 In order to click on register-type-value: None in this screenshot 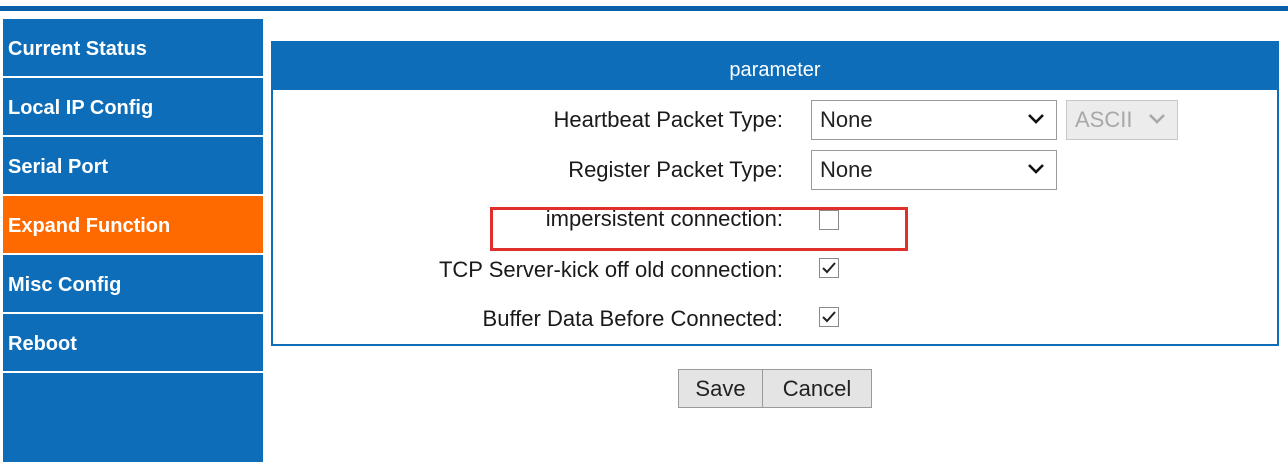, I will do `click(846, 169)`.